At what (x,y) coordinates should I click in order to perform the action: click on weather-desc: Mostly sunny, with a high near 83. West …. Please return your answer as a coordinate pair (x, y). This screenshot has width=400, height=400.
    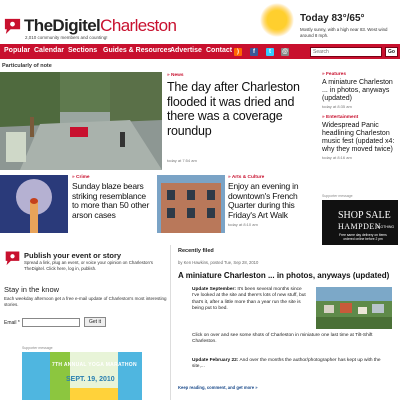
    Looking at the image, I should click on (344, 32).